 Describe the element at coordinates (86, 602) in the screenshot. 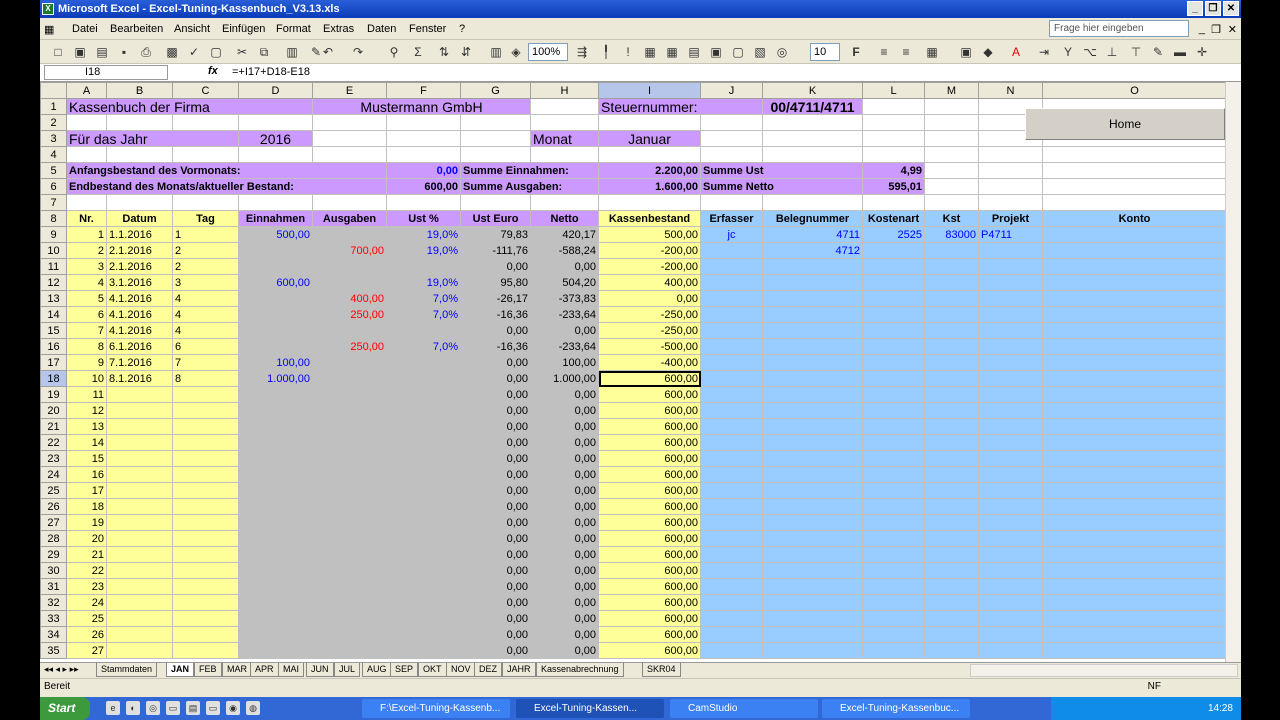

I see `data-cell: 24` at that location.